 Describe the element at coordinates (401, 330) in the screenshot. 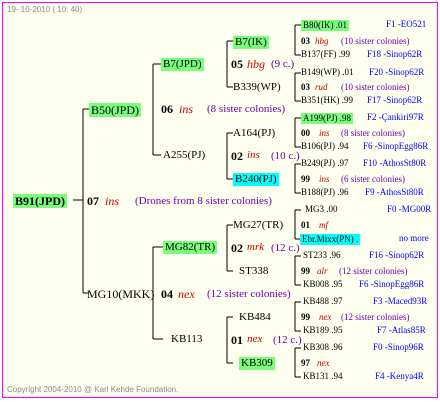

I see `ancestor-origin: F7 -Atlas85R` at that location.